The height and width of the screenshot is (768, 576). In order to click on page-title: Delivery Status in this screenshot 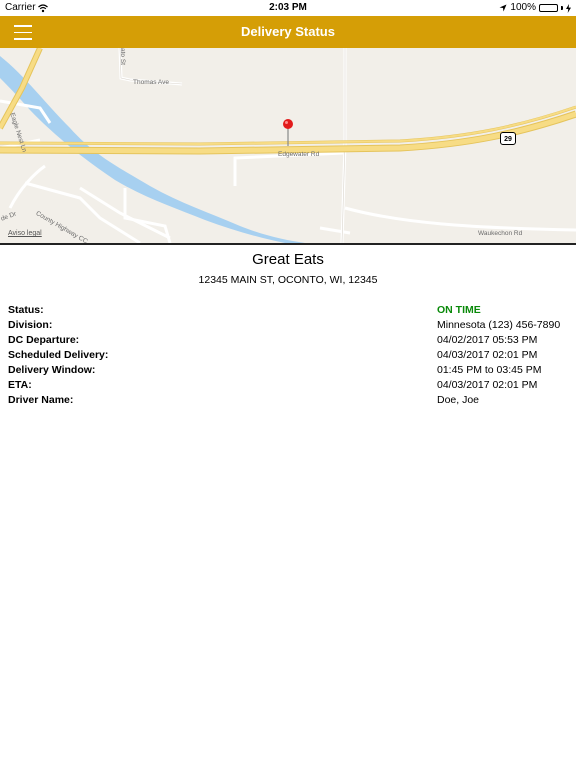, I will do `click(288, 31)`.